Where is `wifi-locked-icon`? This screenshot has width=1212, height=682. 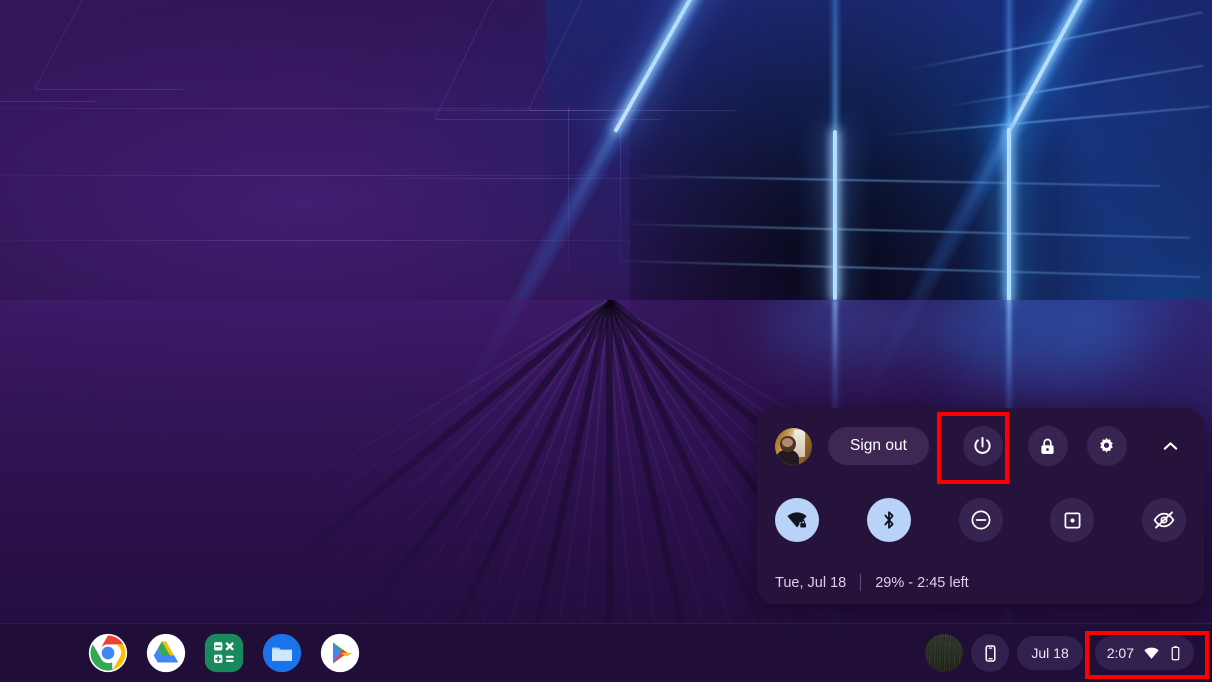 wifi-locked-icon is located at coordinates (797, 520).